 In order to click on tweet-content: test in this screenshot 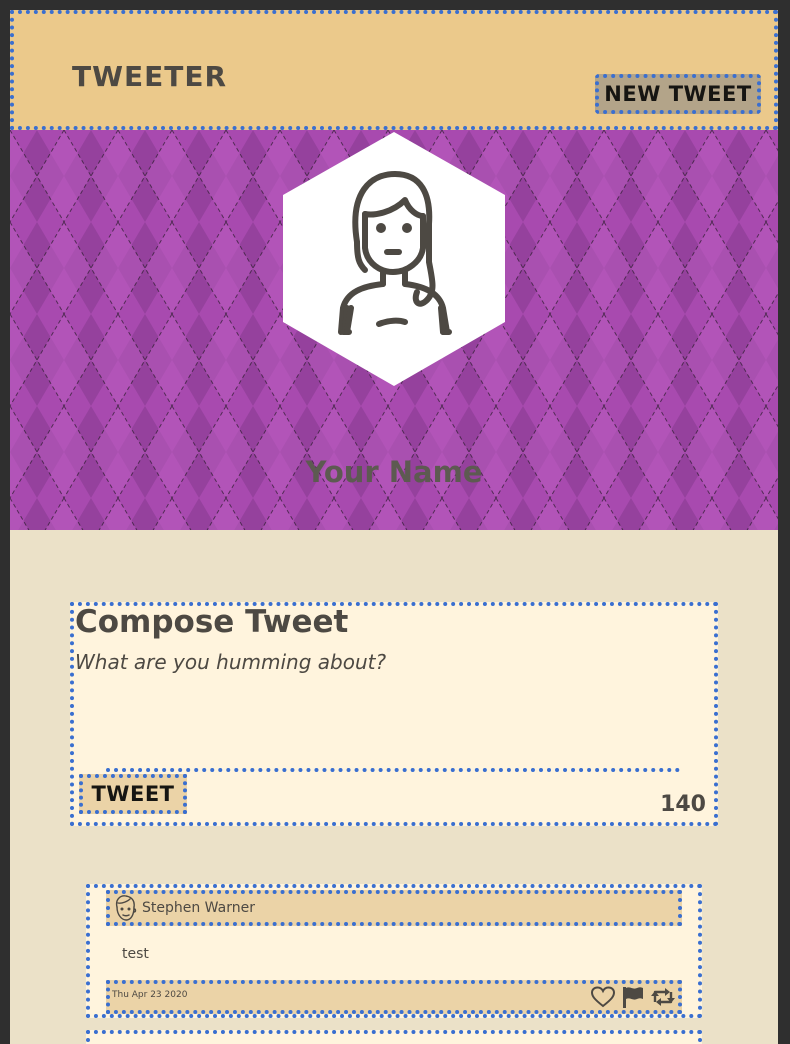, I will do `click(135, 954)`.